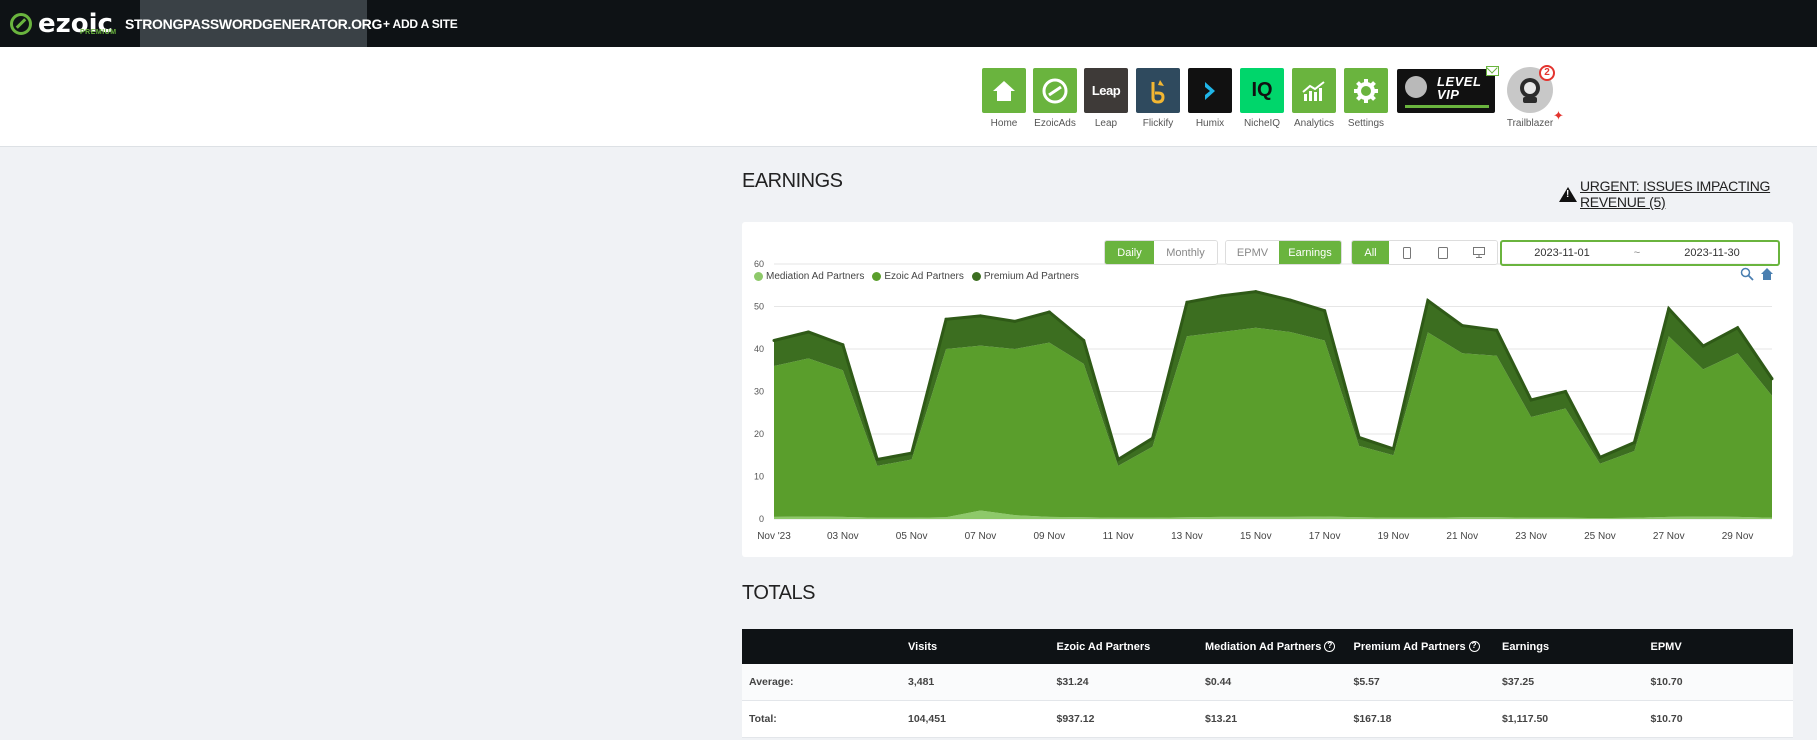 This screenshot has height=740, width=1817. Describe the element at coordinates (1004, 123) in the screenshot. I see `app-label: Home` at that location.